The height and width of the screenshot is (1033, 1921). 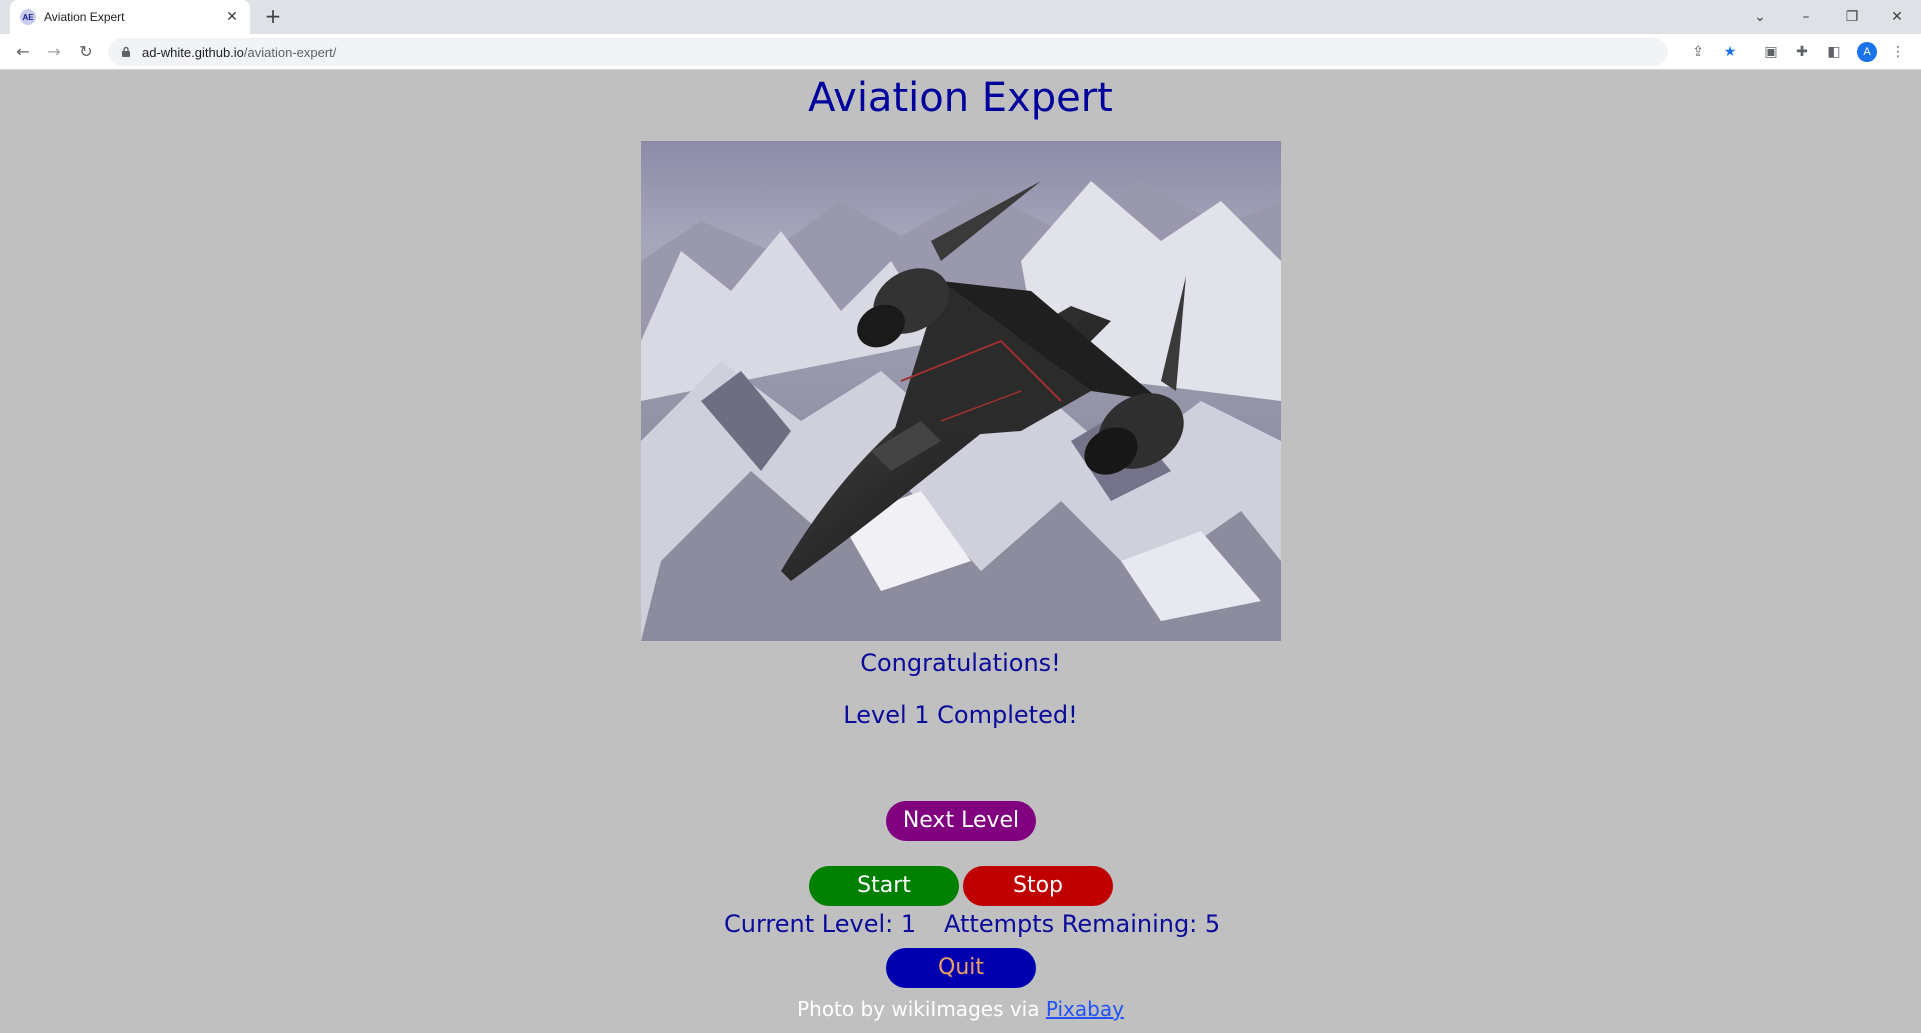 I want to click on profile-avatar: A, so click(x=1867, y=52).